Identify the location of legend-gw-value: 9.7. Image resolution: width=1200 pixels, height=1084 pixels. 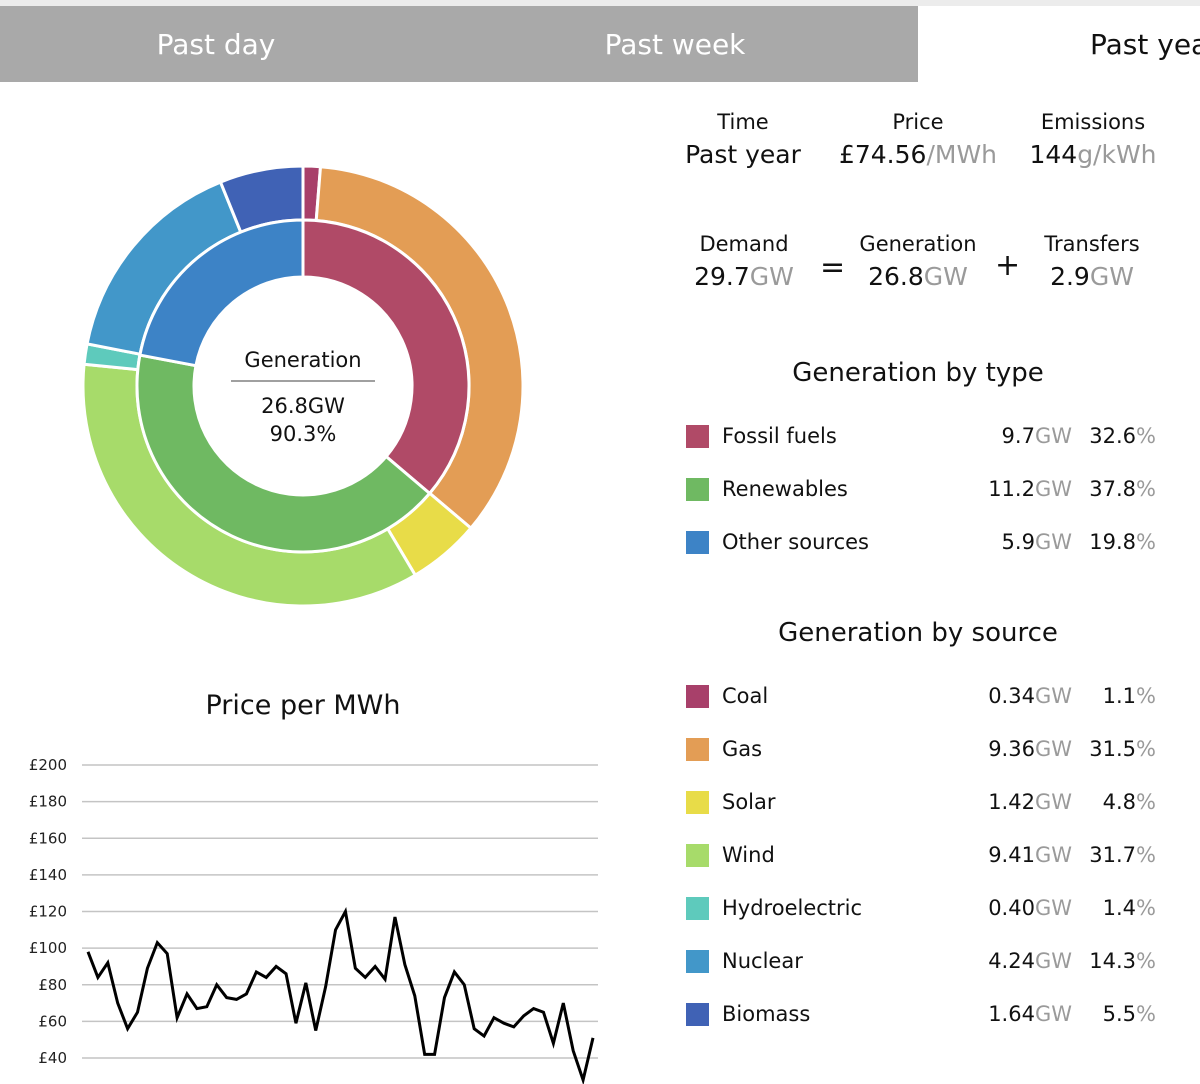
(1018, 436).